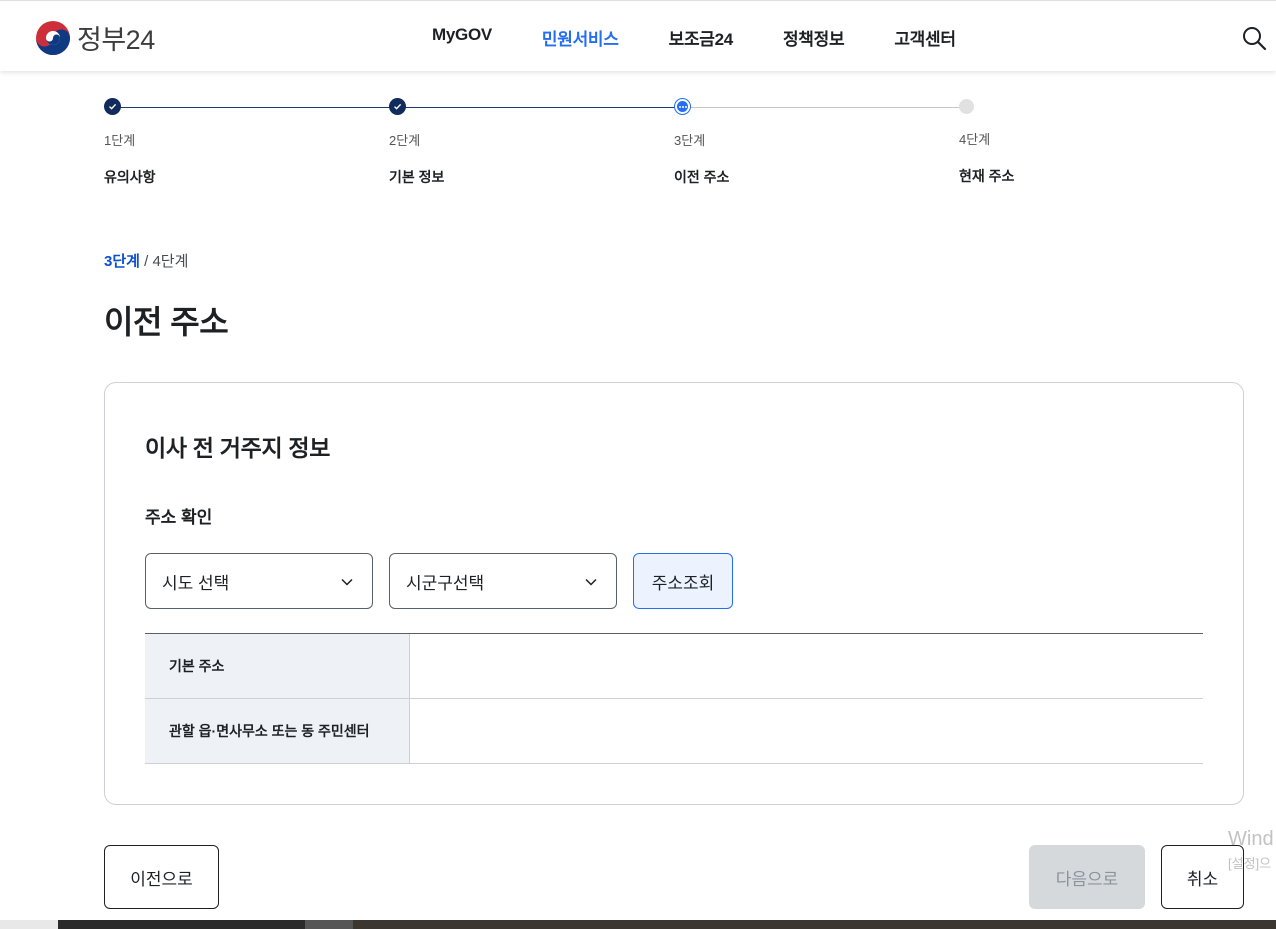 The height and width of the screenshot is (929, 1276). I want to click on in-progress-icon, so click(682, 106).